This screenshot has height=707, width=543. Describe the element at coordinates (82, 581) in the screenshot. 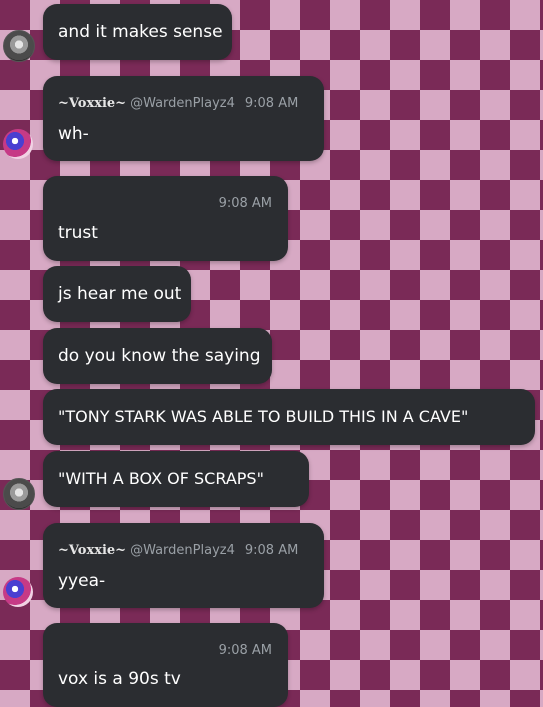

I see `message-text: yyea-` at that location.